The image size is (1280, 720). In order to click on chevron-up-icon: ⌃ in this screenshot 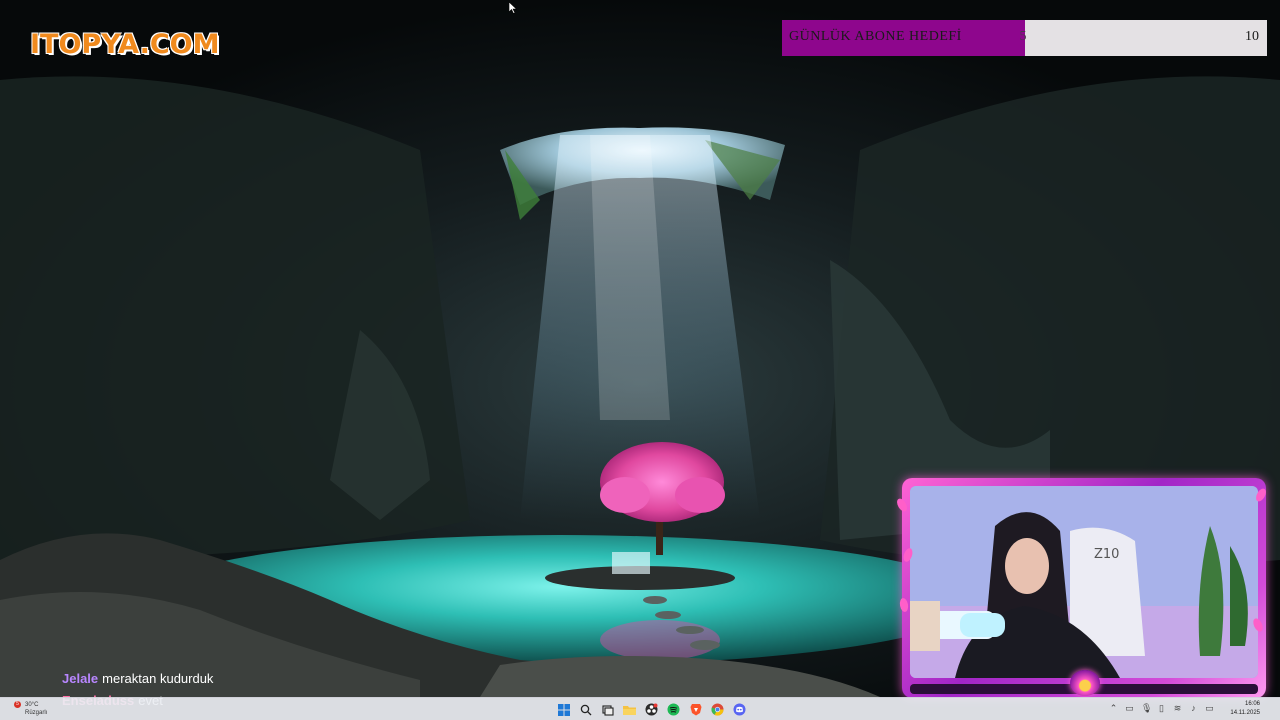, I will do `click(1113, 708)`.